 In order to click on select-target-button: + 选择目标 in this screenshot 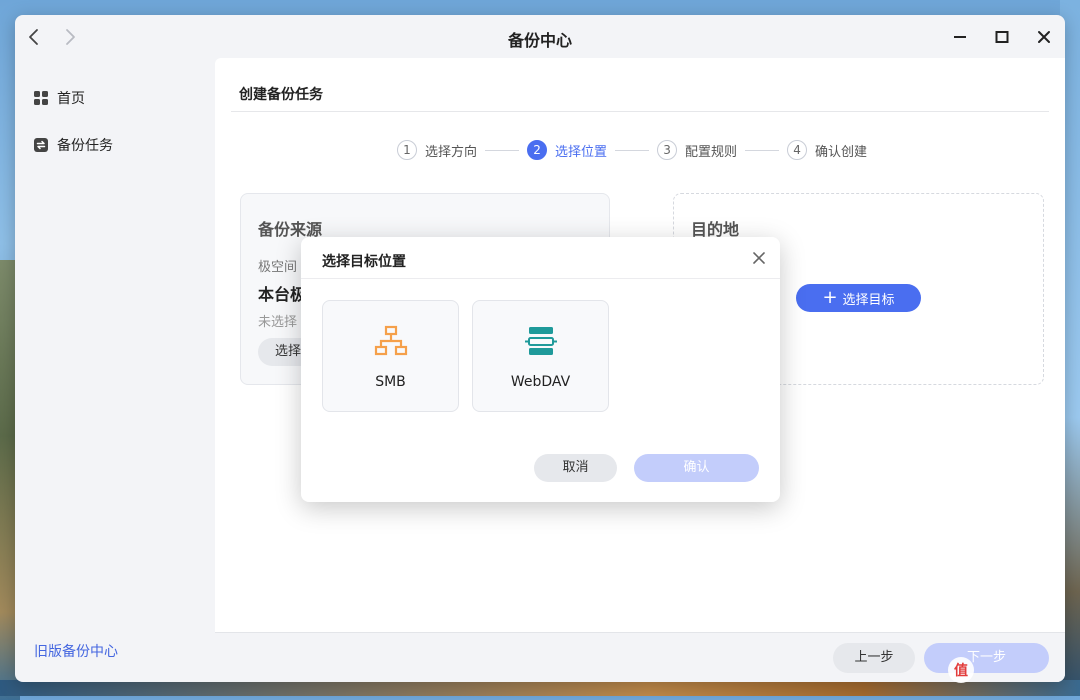, I will do `click(858, 298)`.